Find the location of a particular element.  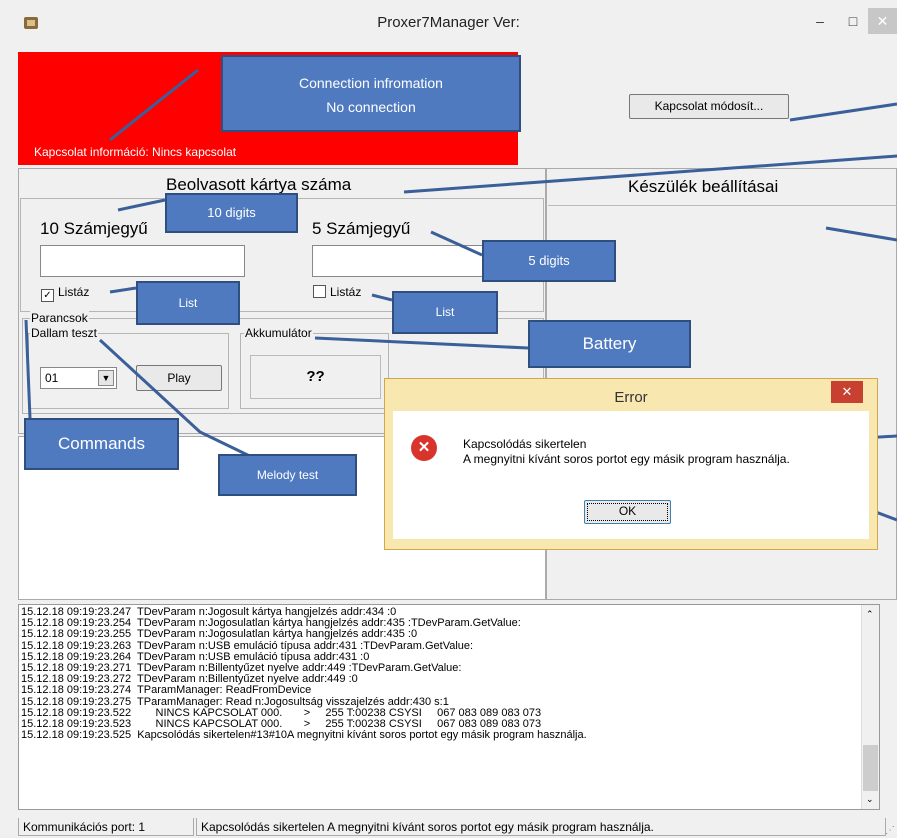

window-title: Proxer7Manager Ver: is located at coordinates (448, 22).